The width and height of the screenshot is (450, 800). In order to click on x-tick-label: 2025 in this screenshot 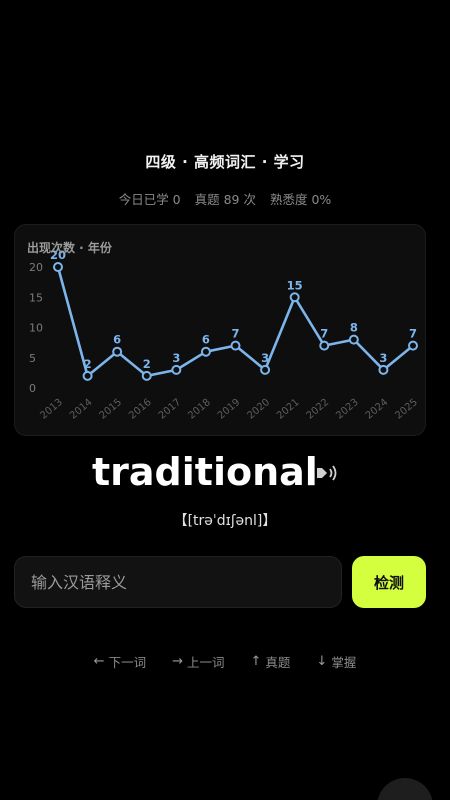, I will do `click(406, 409)`.